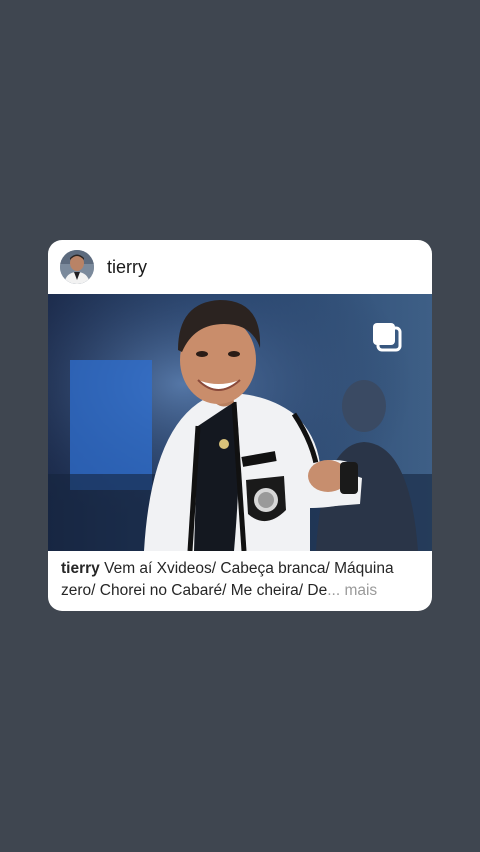 This screenshot has height=852, width=480. I want to click on caption-username: tierry, so click(80, 568).